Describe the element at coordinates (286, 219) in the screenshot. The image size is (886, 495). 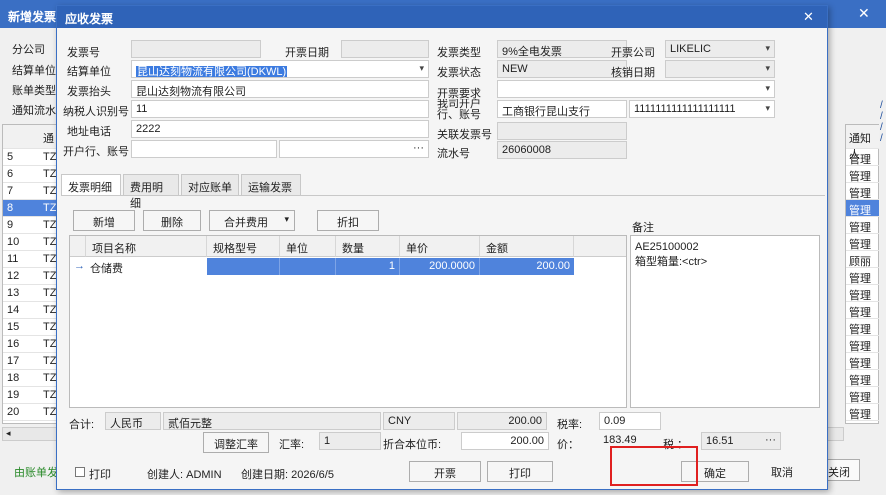
I see `dropdown-arrow-icon: ▾` at that location.